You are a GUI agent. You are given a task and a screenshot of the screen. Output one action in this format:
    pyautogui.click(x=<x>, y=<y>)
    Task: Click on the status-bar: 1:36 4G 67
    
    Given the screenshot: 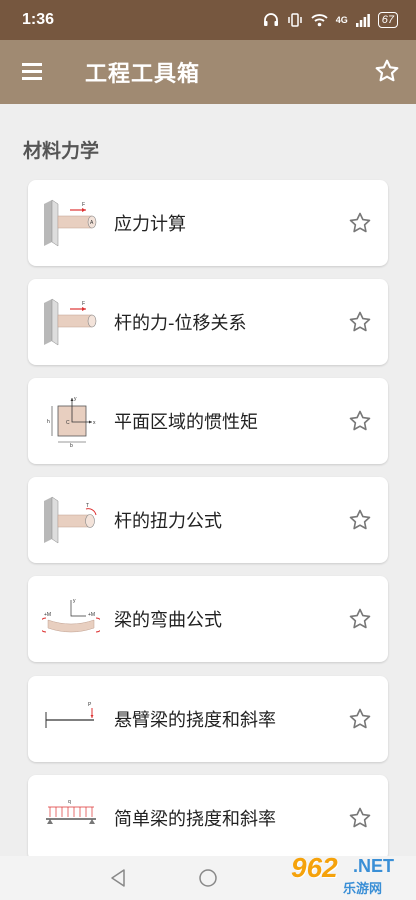 What is the action you would take?
    pyautogui.click(x=208, y=20)
    